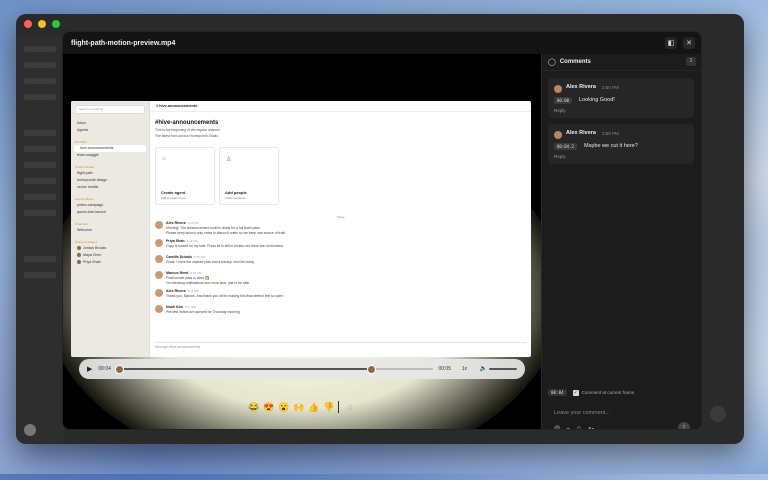 The width and height of the screenshot is (768, 480). I want to click on video-card: ⌂ Create agent Add an agent here, so click(185, 176).